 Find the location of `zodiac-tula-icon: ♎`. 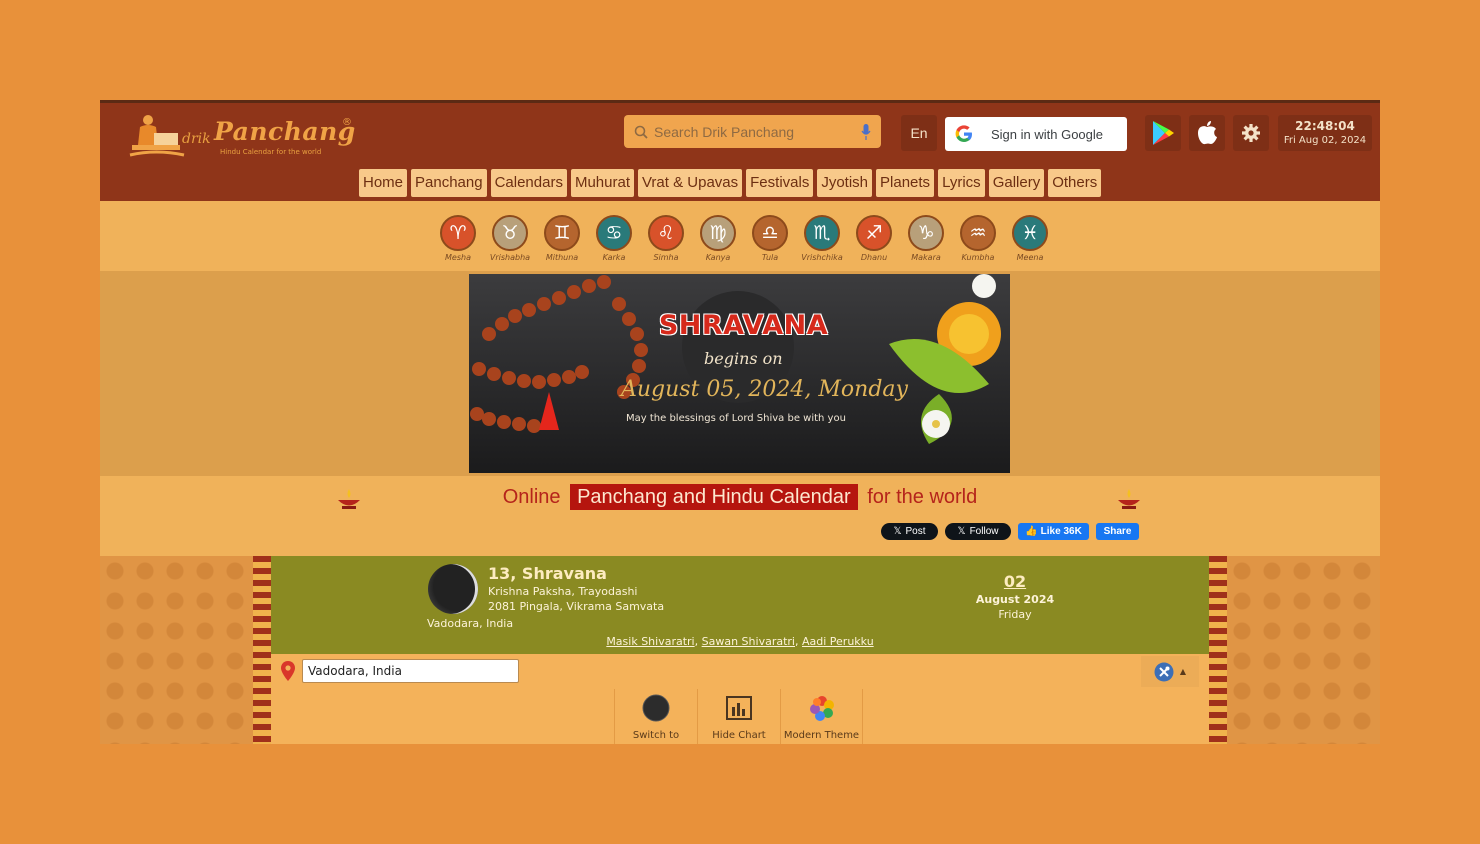

zodiac-tula-icon: ♎ is located at coordinates (770, 233).